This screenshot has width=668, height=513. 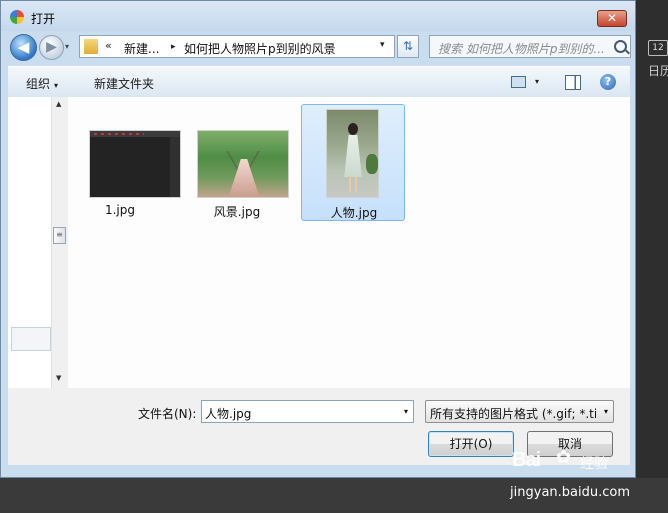 I want to click on view-options-dropdown: ▾, so click(x=537, y=81).